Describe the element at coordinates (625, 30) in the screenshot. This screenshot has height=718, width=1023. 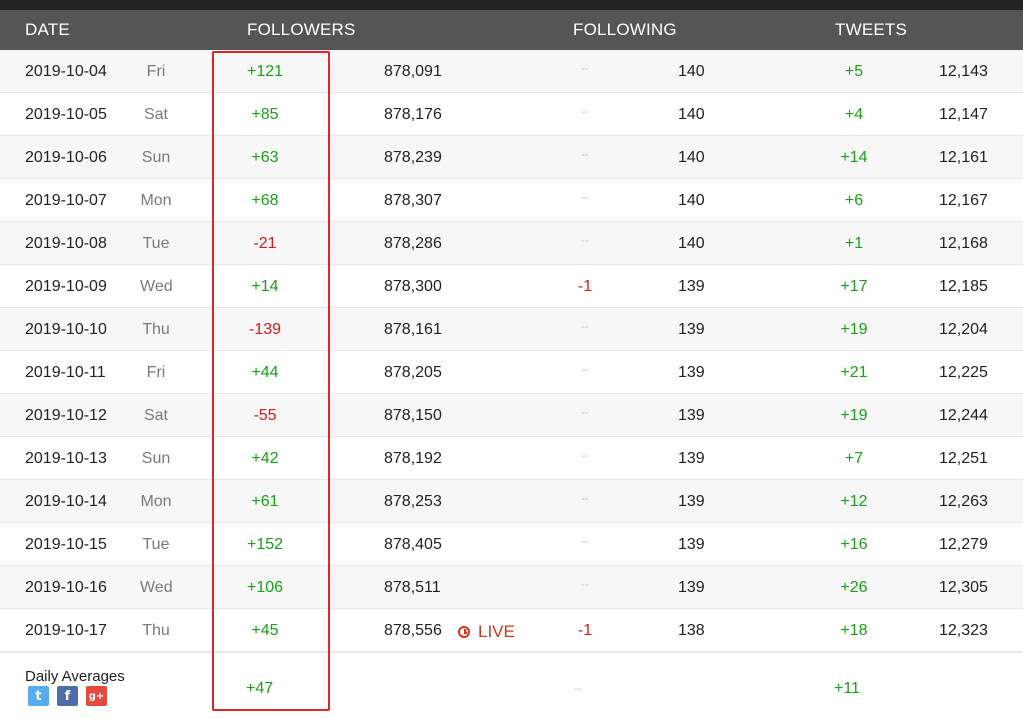
I see `header-following: FOLLOWING` at that location.